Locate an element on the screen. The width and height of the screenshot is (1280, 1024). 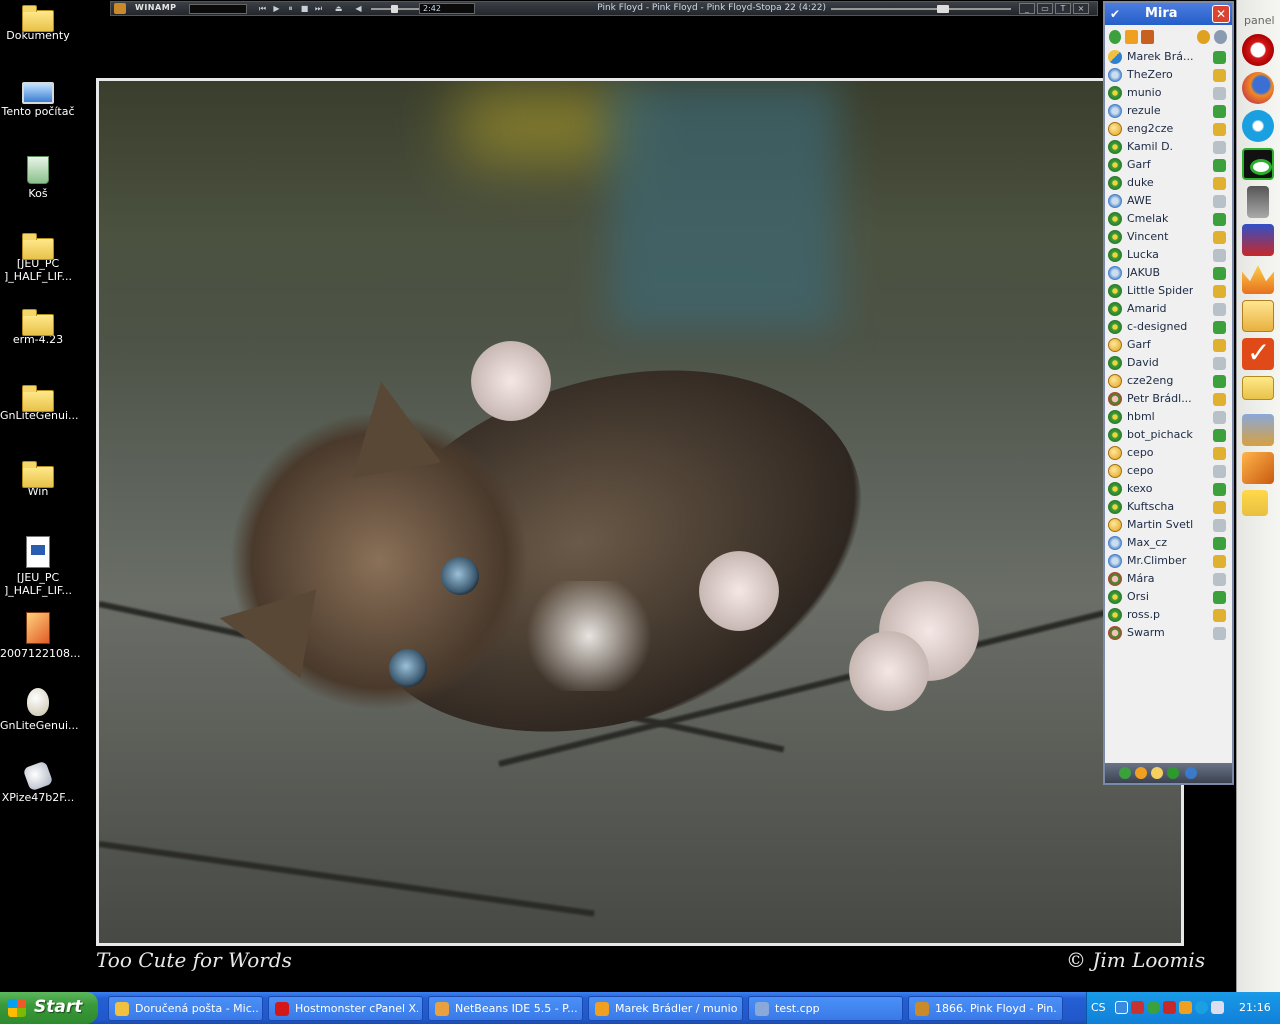
contact-item: David is located at coordinates (1168, 363).